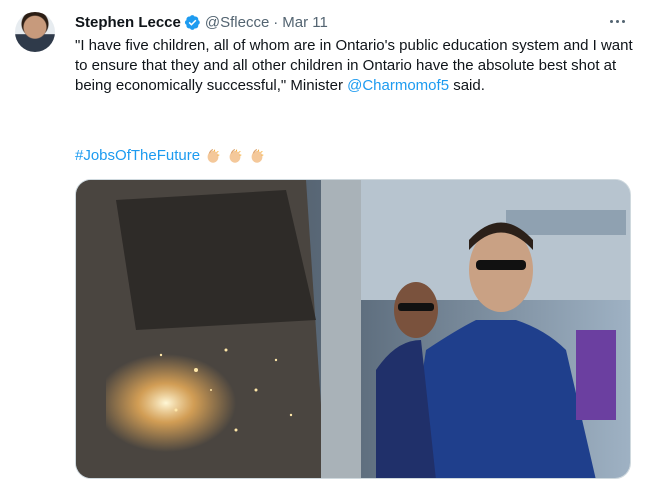 The image size is (646, 479). What do you see at coordinates (617, 21) in the screenshot?
I see `more-options-icon` at bounding box center [617, 21].